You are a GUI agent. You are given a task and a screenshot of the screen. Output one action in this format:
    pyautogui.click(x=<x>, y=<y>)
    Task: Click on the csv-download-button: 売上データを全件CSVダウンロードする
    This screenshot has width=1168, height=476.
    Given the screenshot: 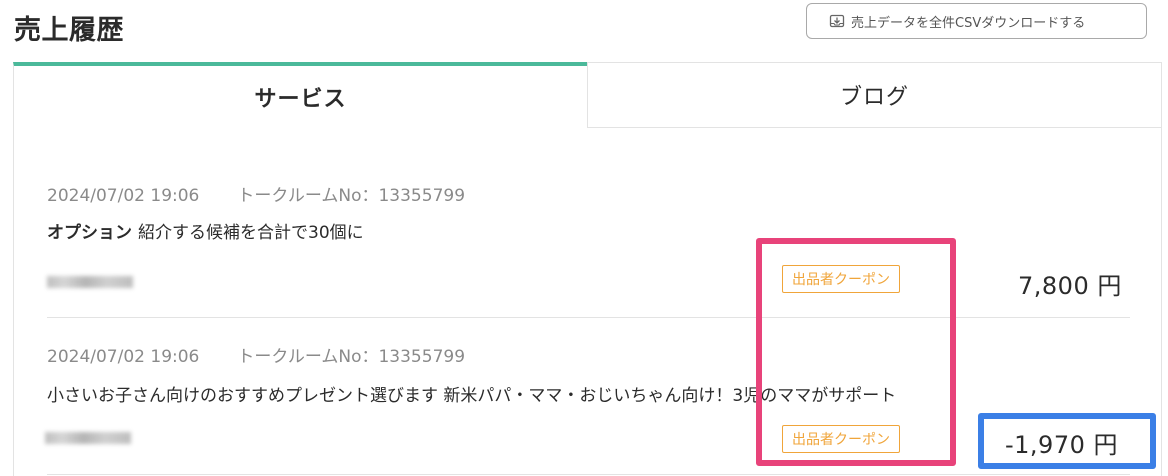 What is the action you would take?
    pyautogui.click(x=976, y=21)
    